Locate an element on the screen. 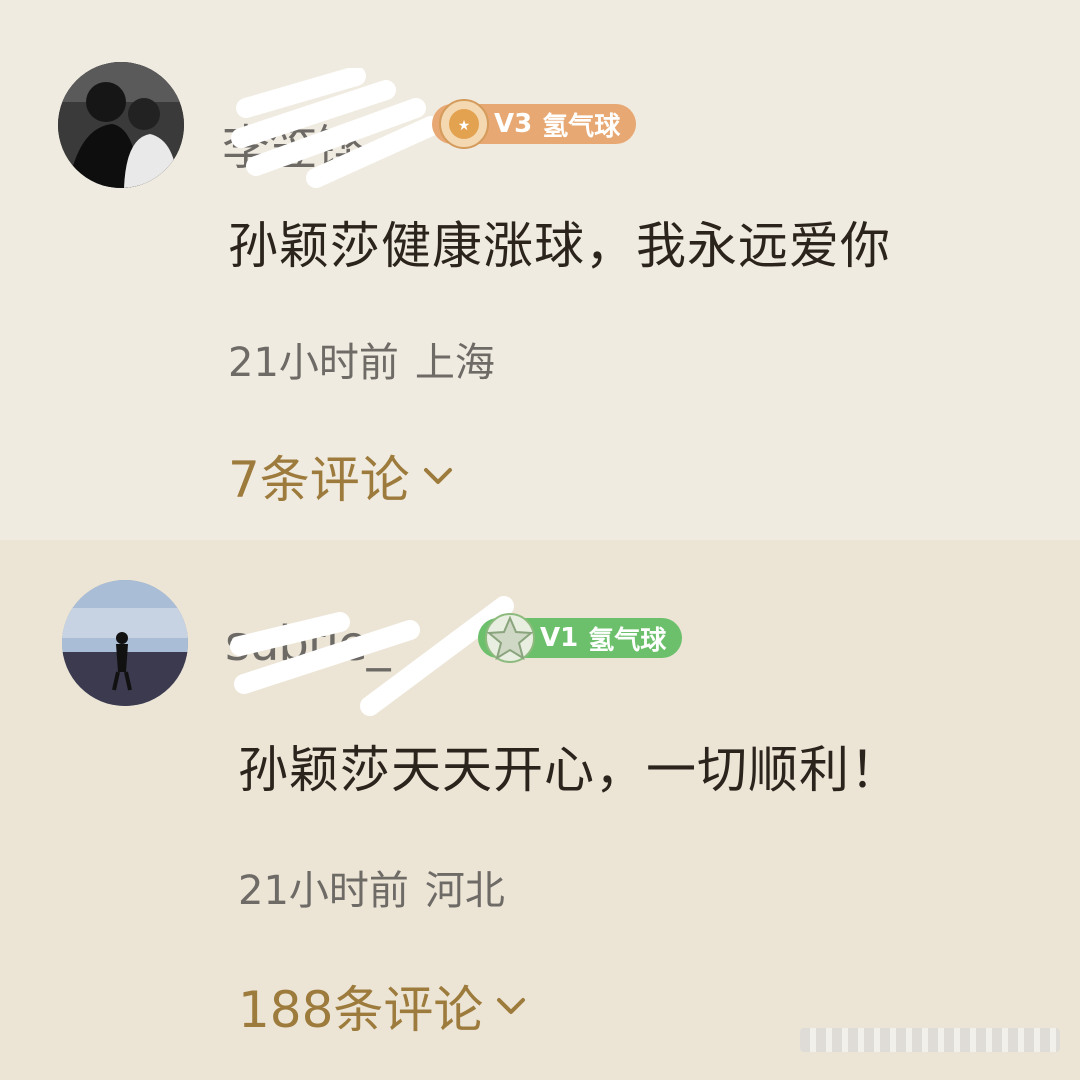 Image resolution: width=1080 pixels, height=1080 pixels. view-replies-button: 7条评论 is located at coordinates (342, 476).